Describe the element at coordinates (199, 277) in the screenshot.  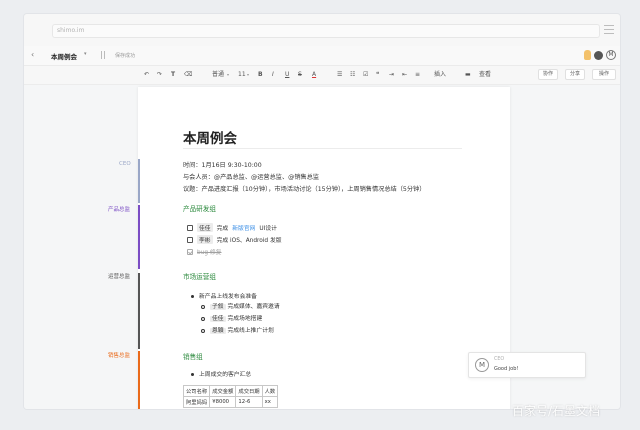
I see `section-heading-ops: 市场运营组` at that location.